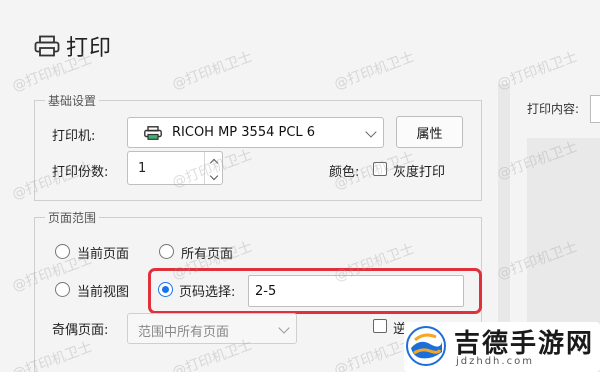 Image resolution: width=600 pixels, height=372 pixels. Describe the element at coordinates (207, 290) in the screenshot. I see `radio-page-selection-label: 页码选择:` at that location.